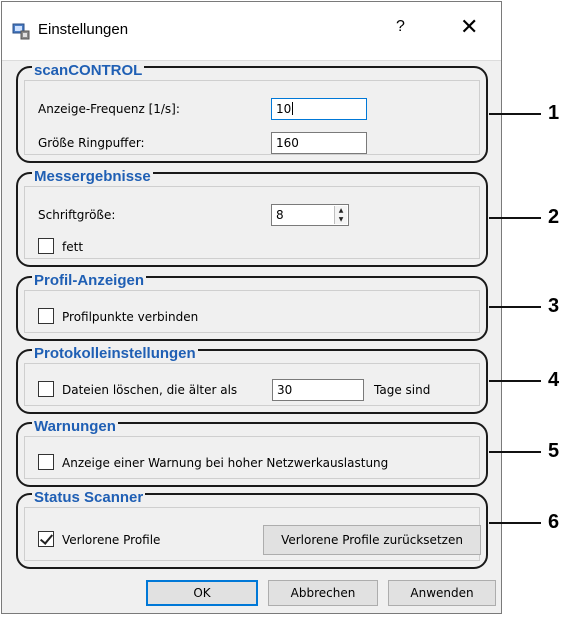  I want to click on delete-files-checkbox, so click(46, 389).